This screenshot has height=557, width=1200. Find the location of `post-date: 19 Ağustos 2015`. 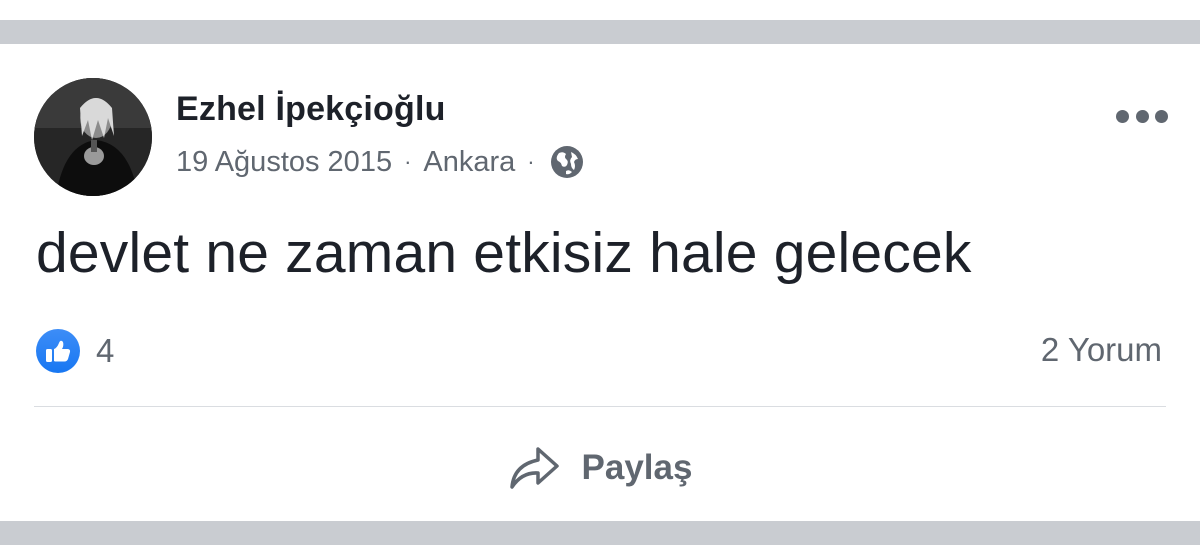

post-date: 19 Ağustos 2015 is located at coordinates (284, 162).